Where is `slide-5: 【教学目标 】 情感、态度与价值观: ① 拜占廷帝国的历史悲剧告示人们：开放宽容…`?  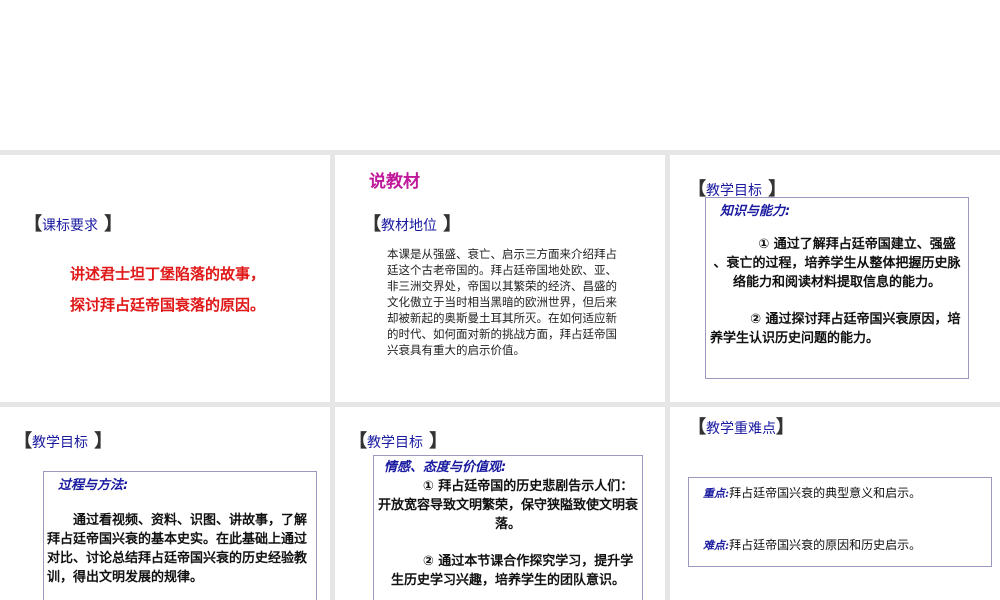
slide-5: 【教学目标 】 情感、态度与价值观: ① 拜占廷帝国的历史悲剧告示人们：开放宽容… is located at coordinates (500, 503).